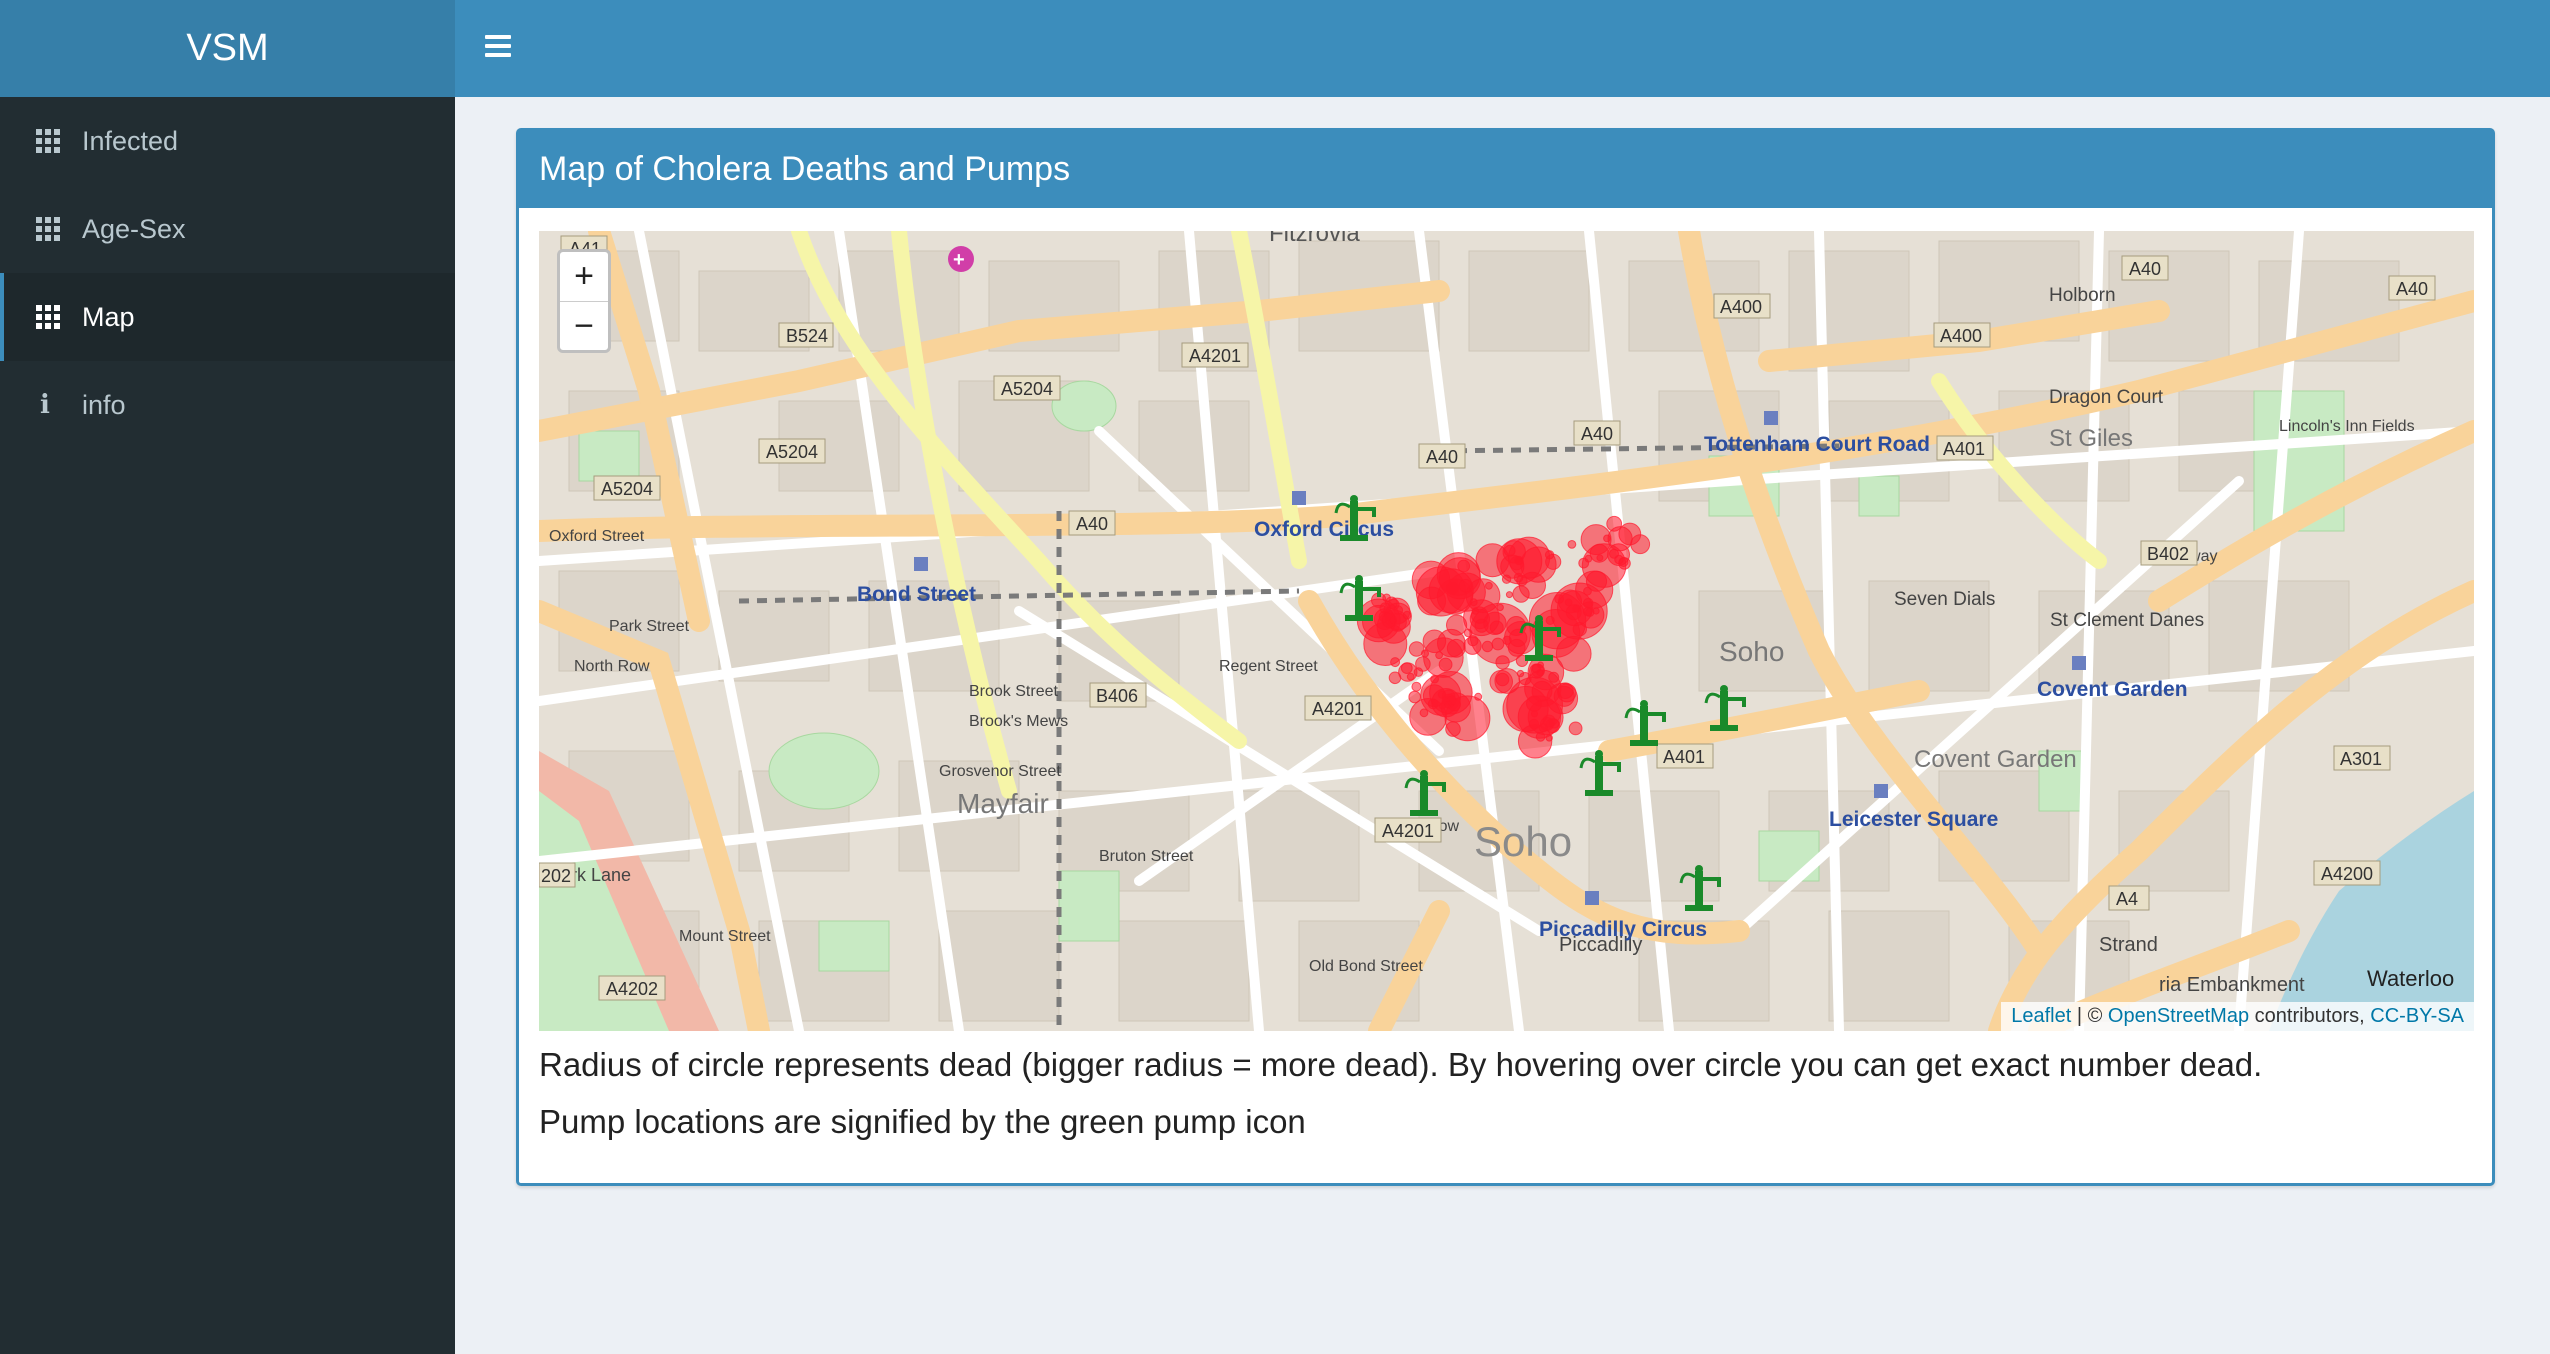  What do you see at coordinates (227, 405) in the screenshot?
I see `sidebar-item-info: i info` at bounding box center [227, 405].